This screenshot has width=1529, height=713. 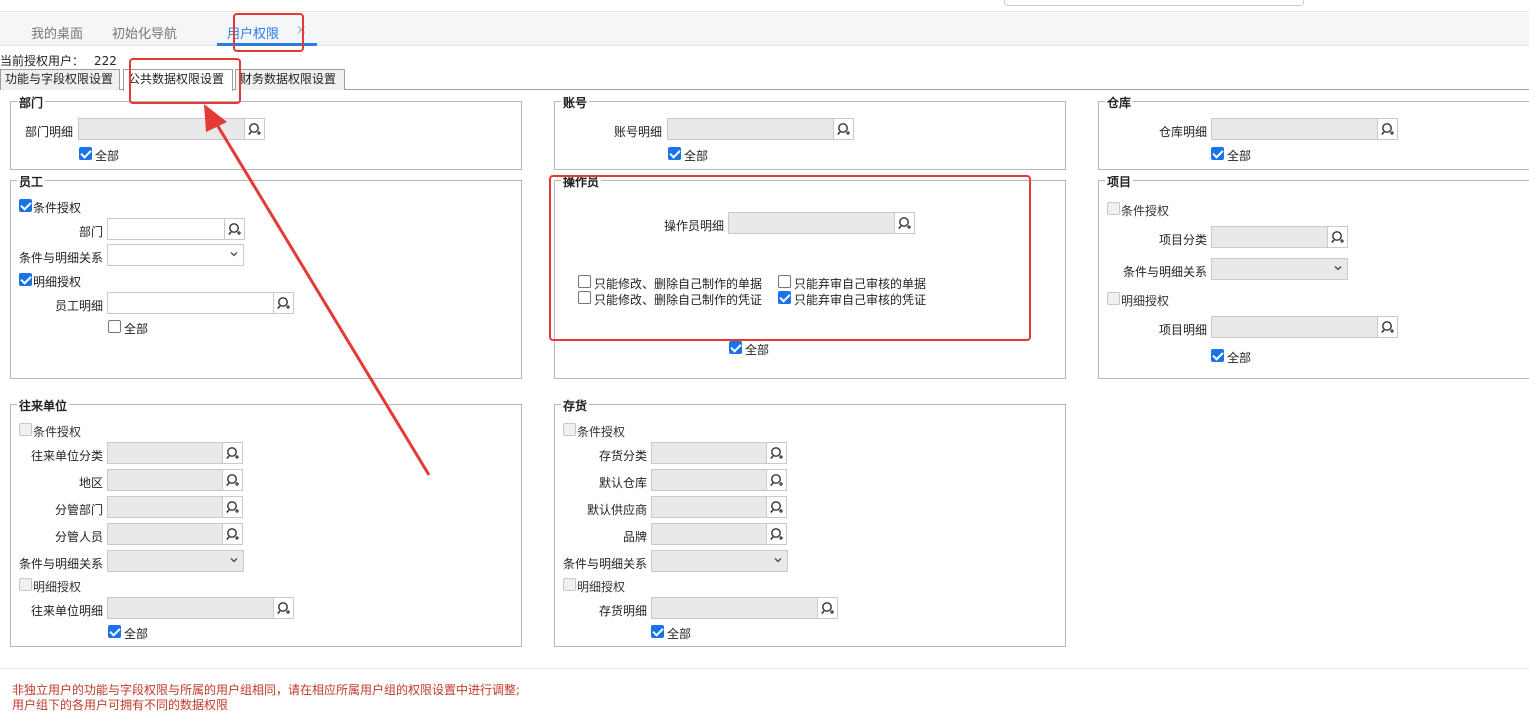 What do you see at coordinates (60, 79) in the screenshot?
I see `subtab-function-field: 功能与字段权限设置` at bounding box center [60, 79].